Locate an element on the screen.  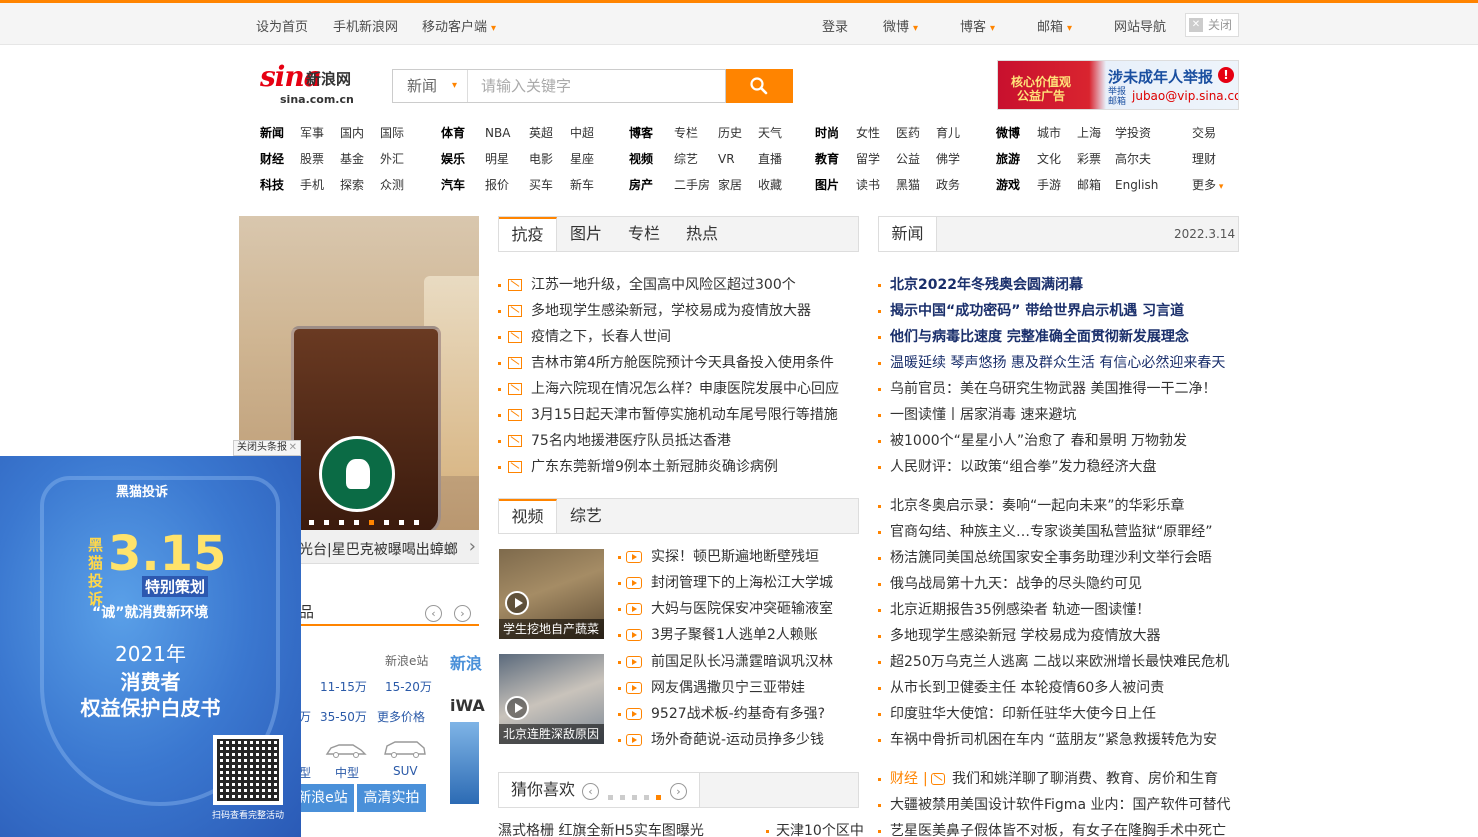
list-item: 大妈与医院保安冲突砸输液室 is located at coordinates (738, 609).